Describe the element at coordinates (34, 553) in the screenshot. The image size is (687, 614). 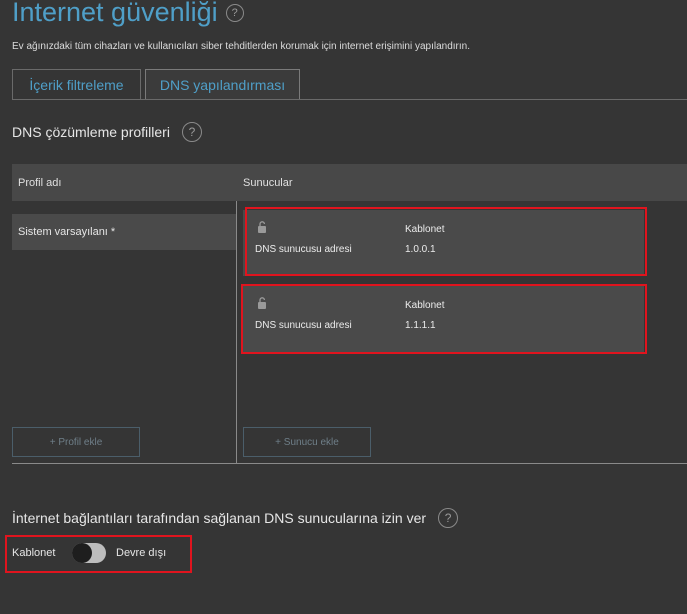
I see `connection-label: Kablonet` at that location.